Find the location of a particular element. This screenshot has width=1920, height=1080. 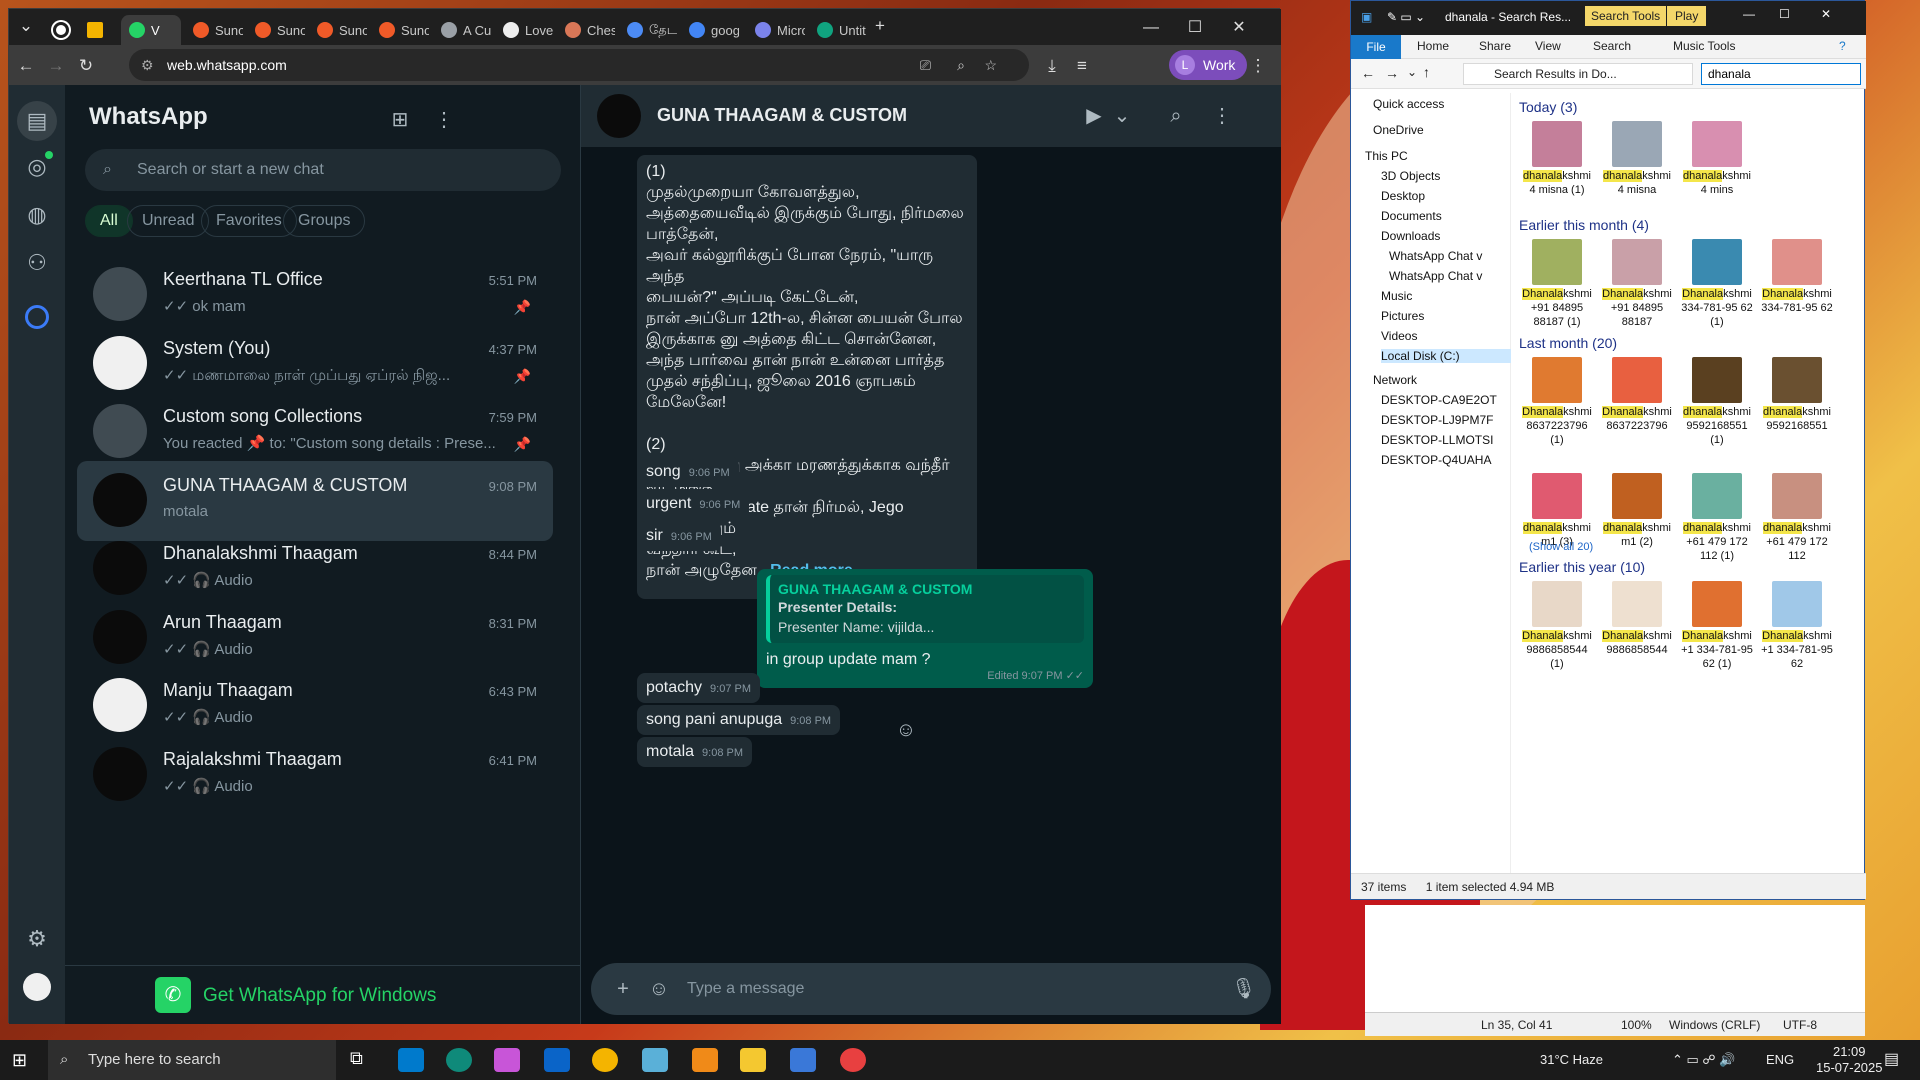

communities-icon: ⚇ is located at coordinates (37, 263).